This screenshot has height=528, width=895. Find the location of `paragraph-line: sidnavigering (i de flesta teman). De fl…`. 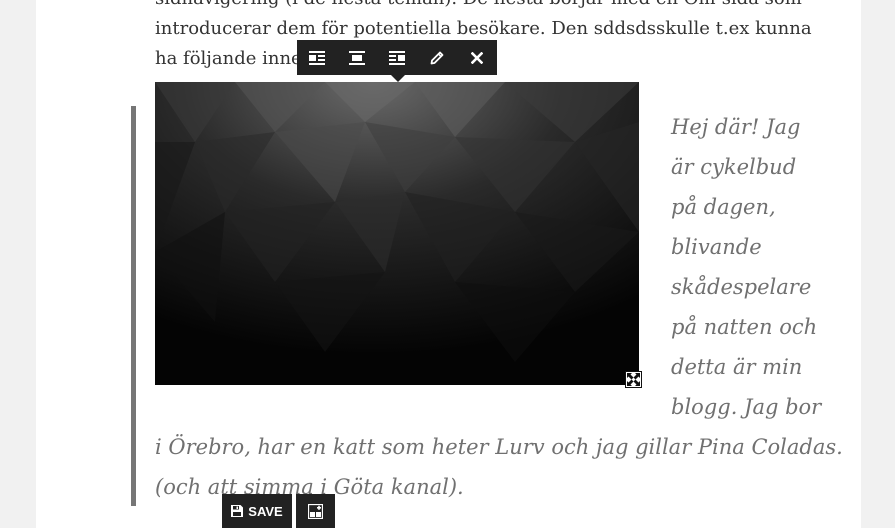

paragraph-line: sidnavigering (i de flesta teman). De fl… is located at coordinates (490, 7).